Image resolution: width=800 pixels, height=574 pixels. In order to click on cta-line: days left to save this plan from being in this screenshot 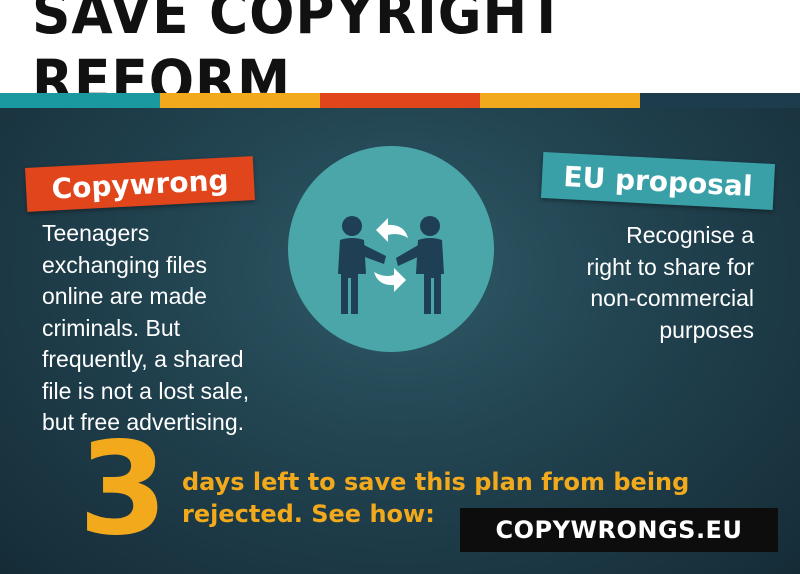, I will do `click(436, 482)`.